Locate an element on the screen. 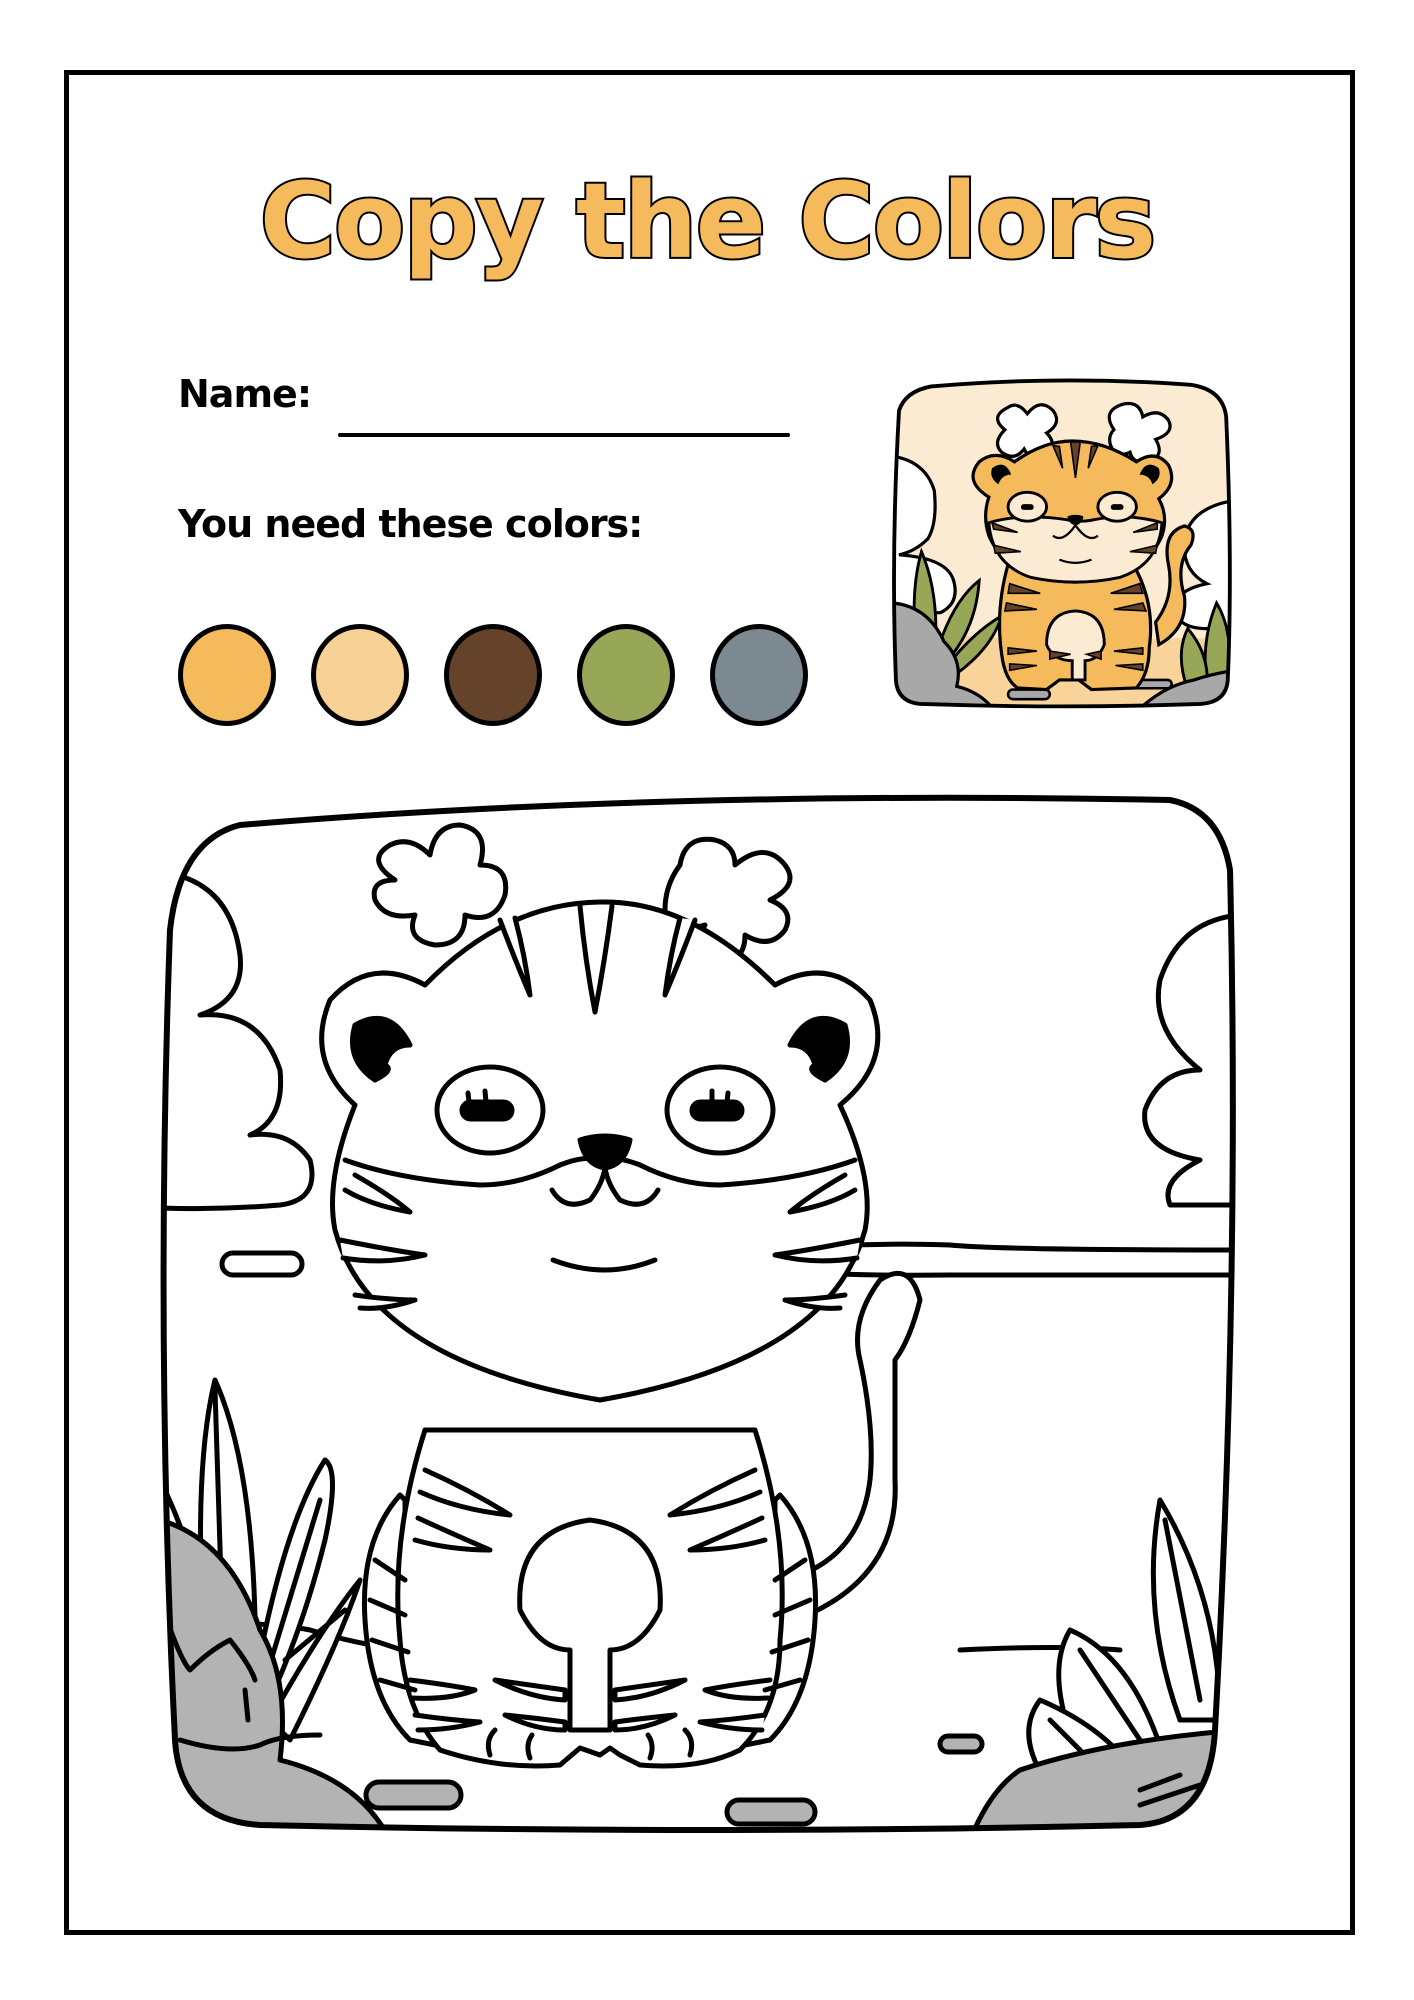 This screenshot has height=2000, width=1414. color-swatch-orange is located at coordinates (227, 675).